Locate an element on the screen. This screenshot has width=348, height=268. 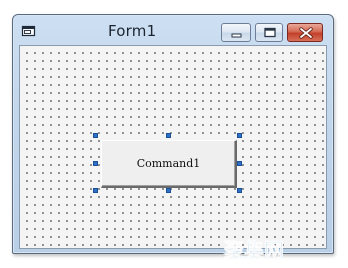
maximize-button is located at coordinates (269, 32).